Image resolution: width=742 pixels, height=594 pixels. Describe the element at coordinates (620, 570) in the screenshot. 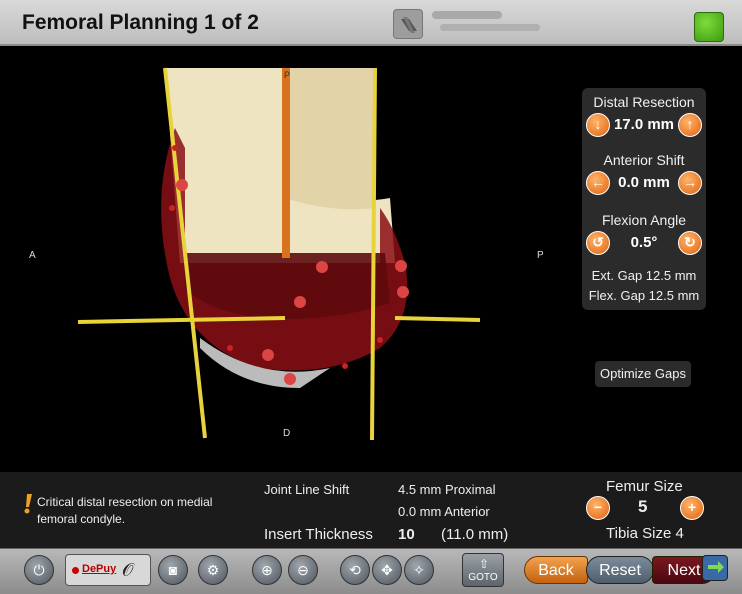

I see `reset-button: Reset` at that location.